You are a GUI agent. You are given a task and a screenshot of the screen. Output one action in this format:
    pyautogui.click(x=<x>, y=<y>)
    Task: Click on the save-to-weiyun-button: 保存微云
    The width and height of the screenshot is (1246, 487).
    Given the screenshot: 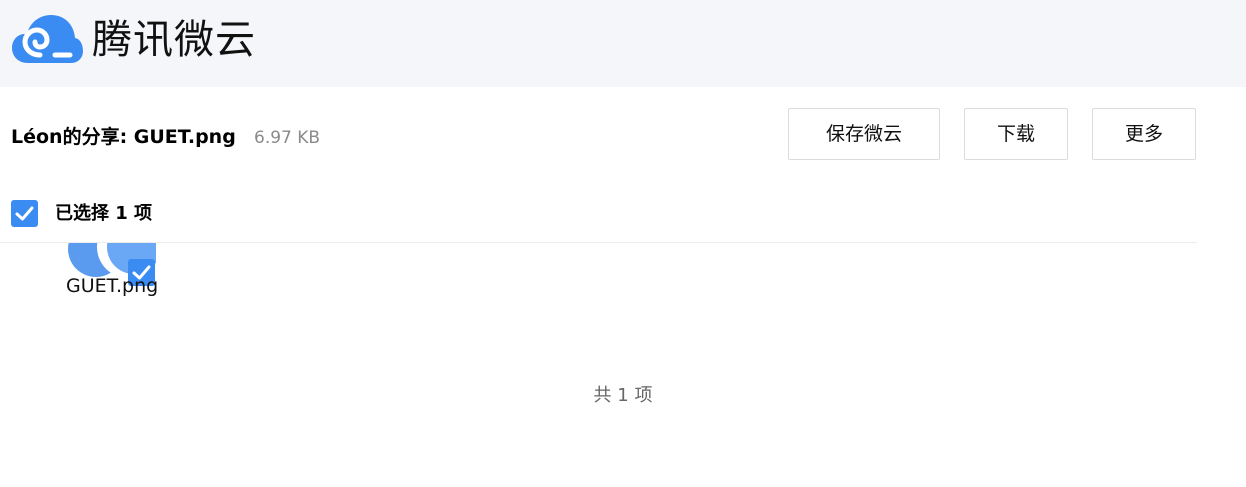 What is the action you would take?
    pyautogui.click(x=864, y=134)
    